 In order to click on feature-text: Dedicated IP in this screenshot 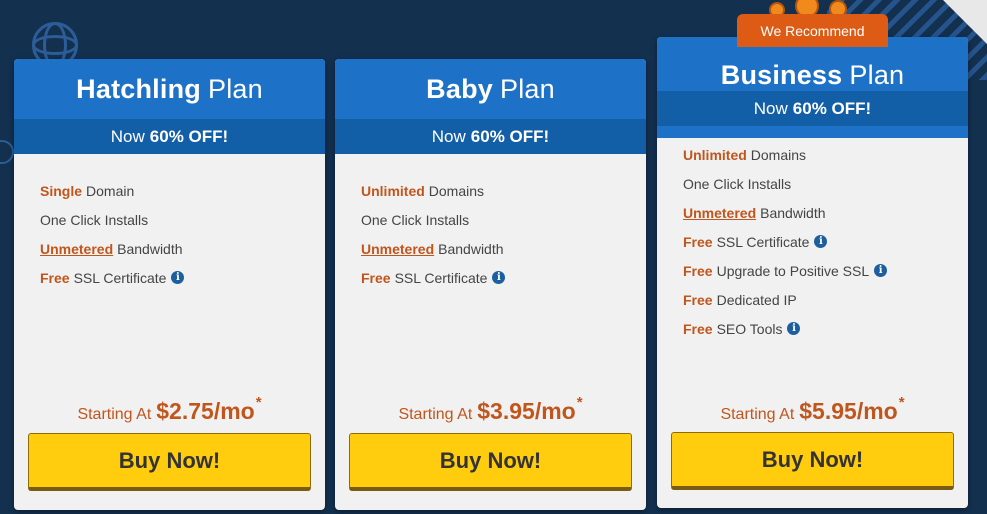, I will do `click(756, 299)`.